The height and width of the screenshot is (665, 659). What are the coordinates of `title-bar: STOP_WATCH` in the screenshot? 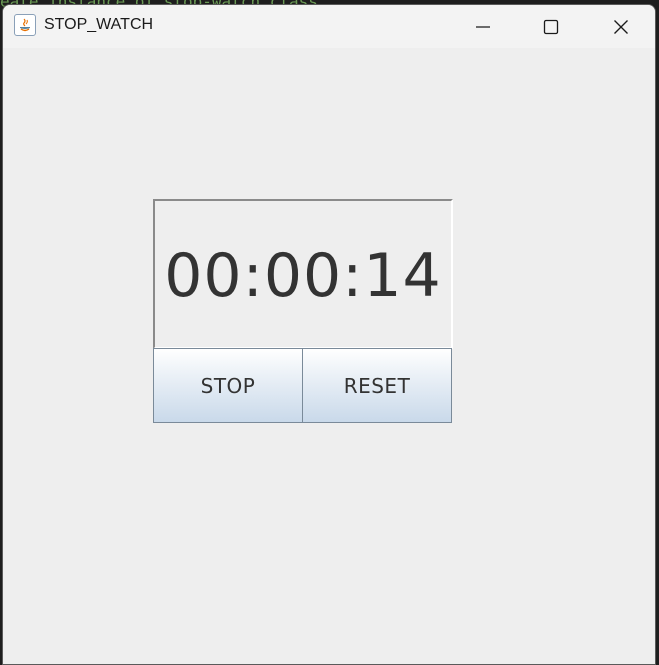 It's located at (329, 26).